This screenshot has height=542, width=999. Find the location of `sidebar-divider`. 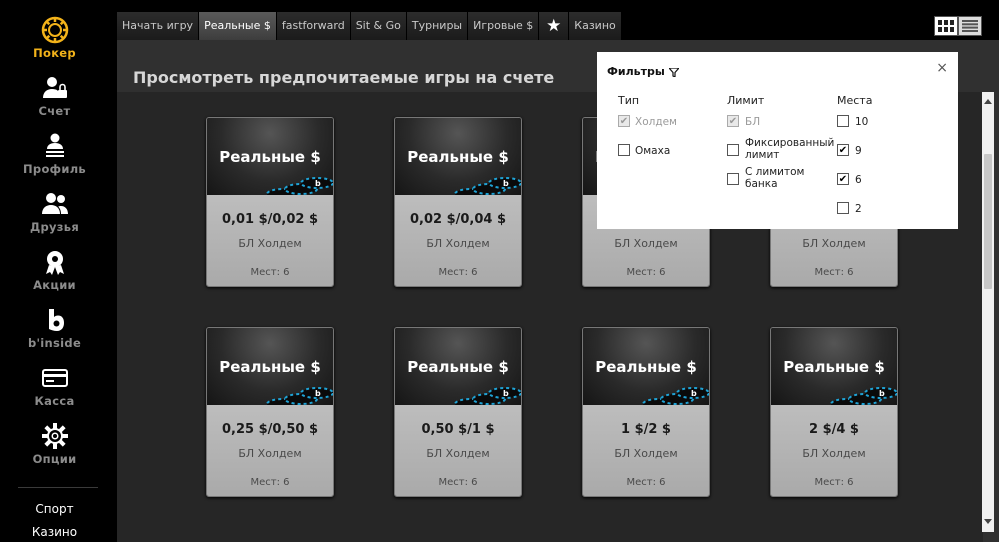

sidebar-divider is located at coordinates (58, 487).